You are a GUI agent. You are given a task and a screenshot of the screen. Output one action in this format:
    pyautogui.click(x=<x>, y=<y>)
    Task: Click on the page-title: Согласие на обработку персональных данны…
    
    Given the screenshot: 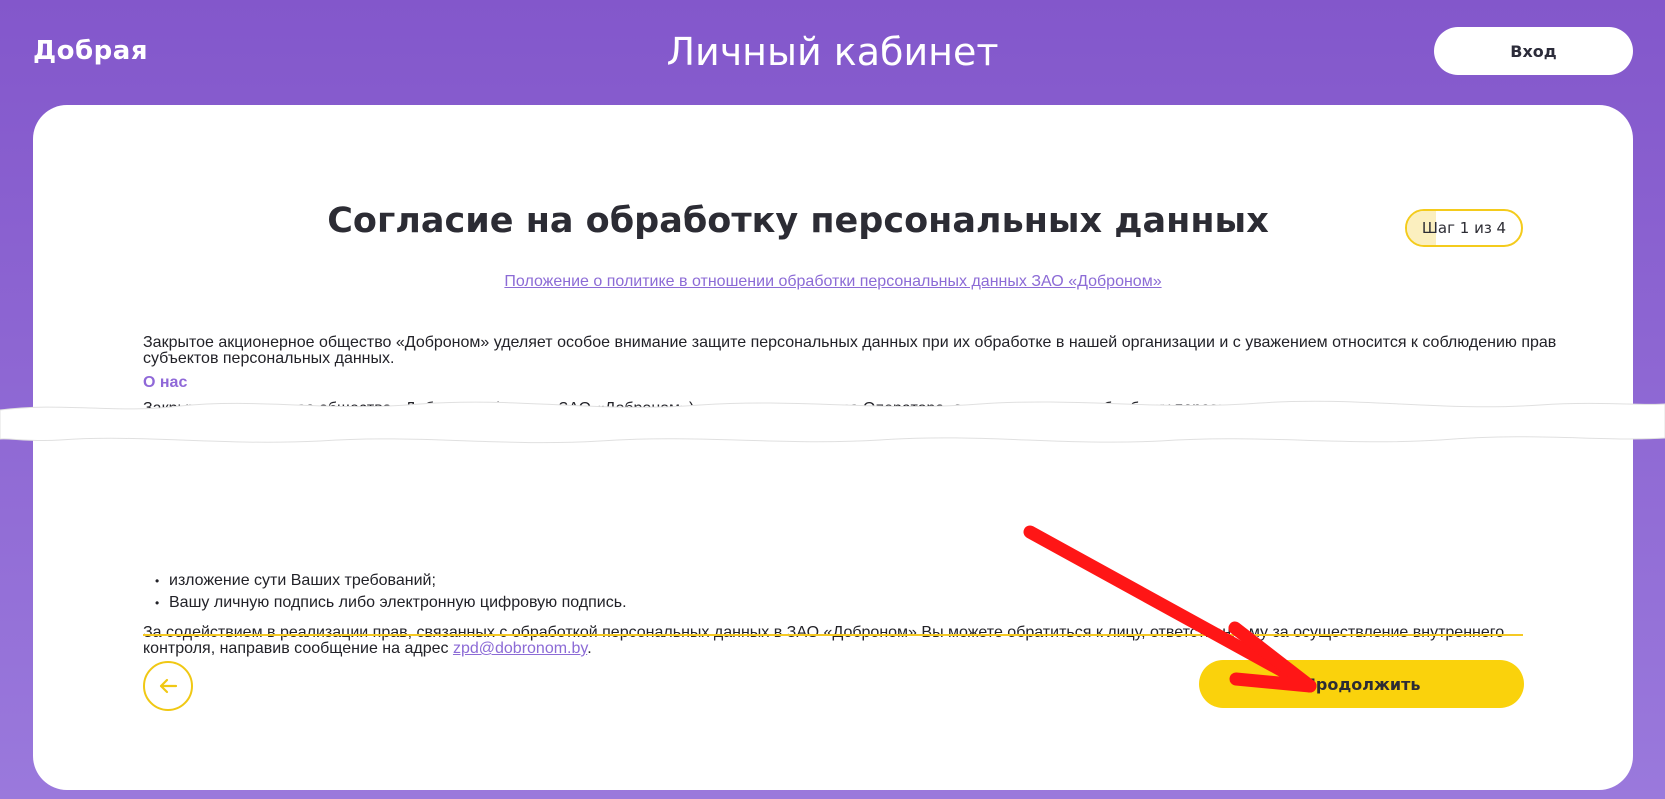 What is the action you would take?
    pyautogui.click(x=798, y=221)
    